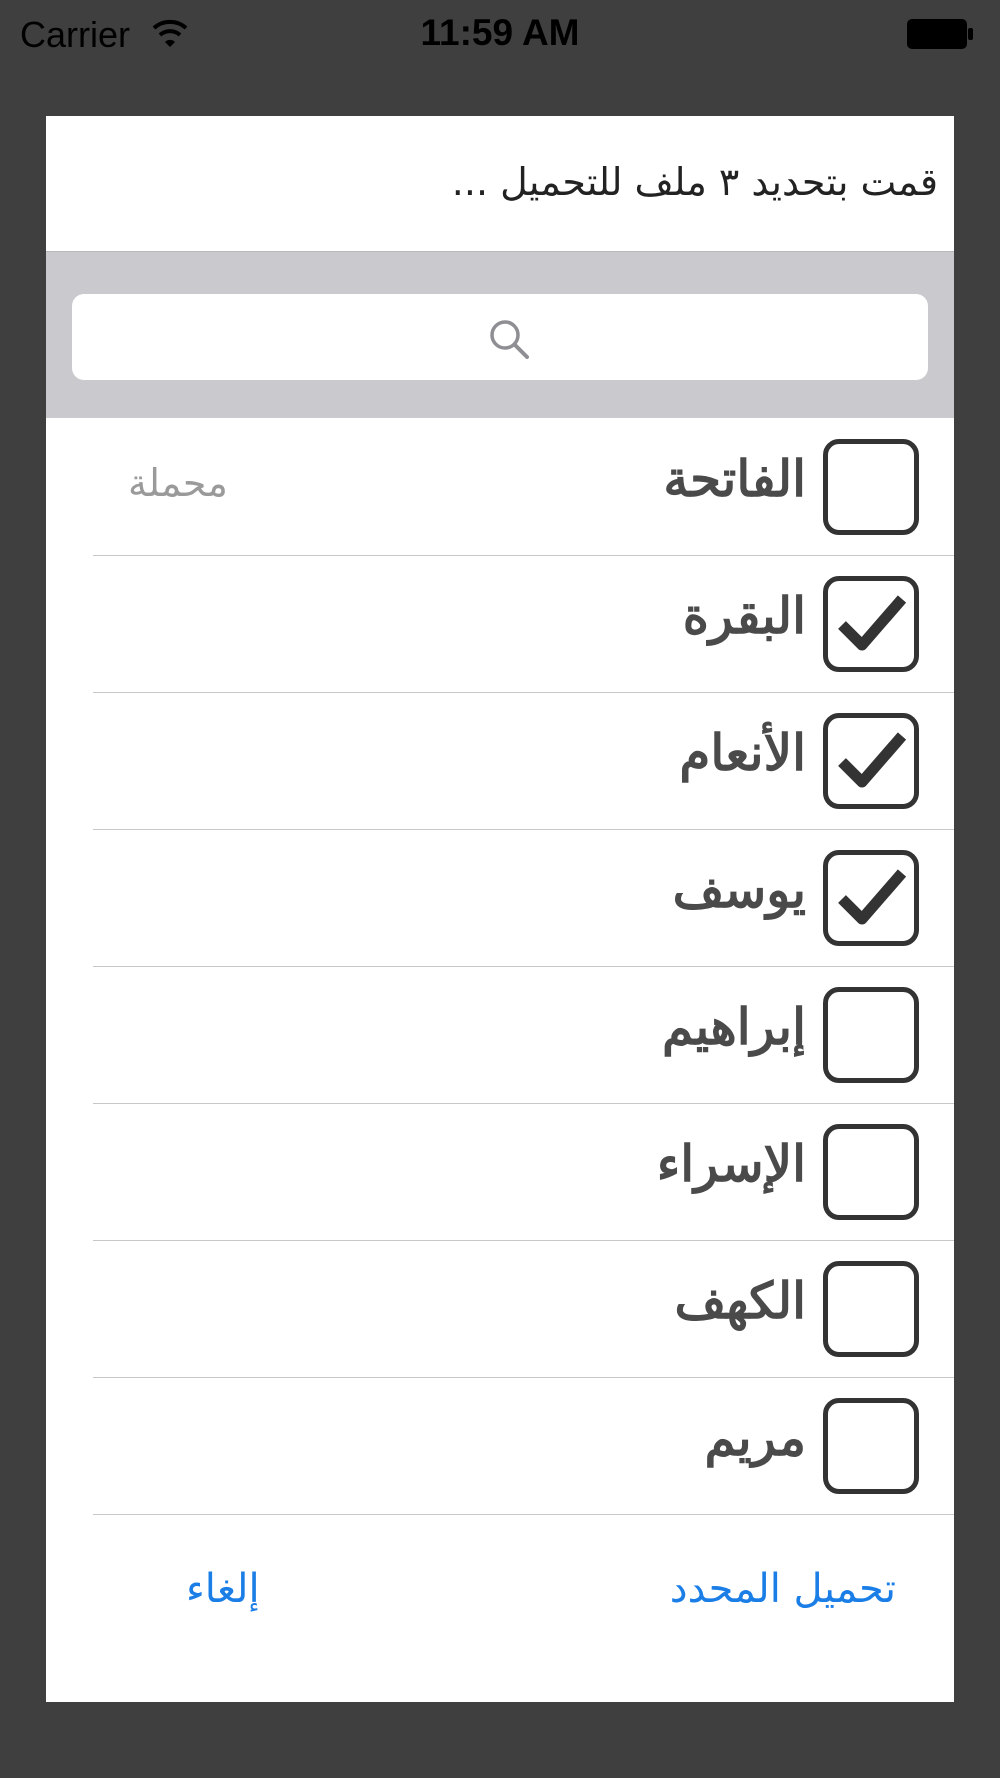  What do you see at coordinates (500, 898) in the screenshot?
I see `list-item: يوسف` at bounding box center [500, 898].